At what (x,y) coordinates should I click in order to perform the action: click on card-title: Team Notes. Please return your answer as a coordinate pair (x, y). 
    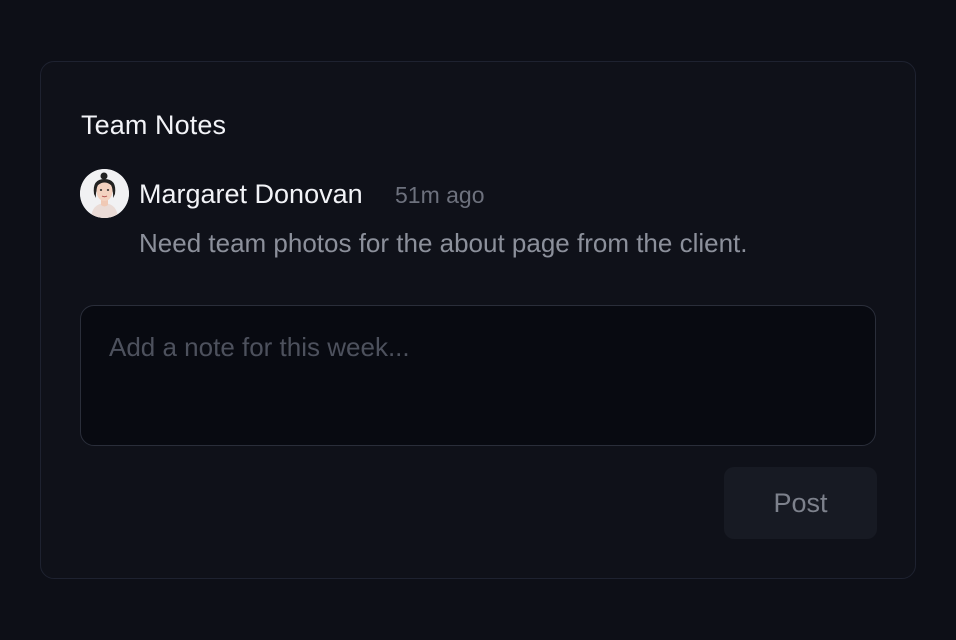
    Looking at the image, I should click on (154, 125).